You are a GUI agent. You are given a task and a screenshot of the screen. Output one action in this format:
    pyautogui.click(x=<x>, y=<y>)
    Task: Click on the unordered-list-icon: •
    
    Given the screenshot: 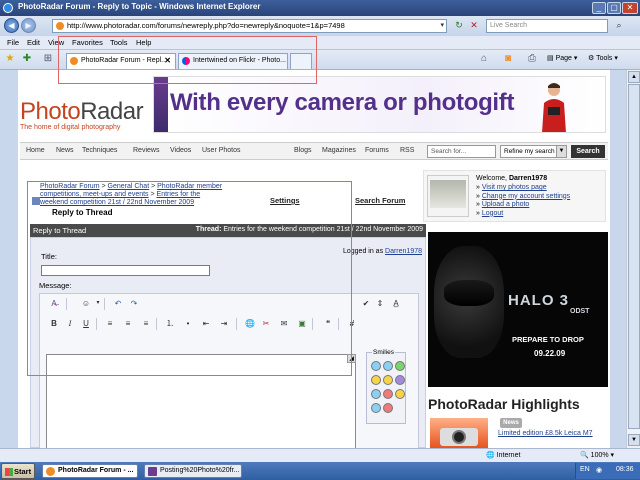 What is the action you would take?
    pyautogui.click(x=188, y=323)
    